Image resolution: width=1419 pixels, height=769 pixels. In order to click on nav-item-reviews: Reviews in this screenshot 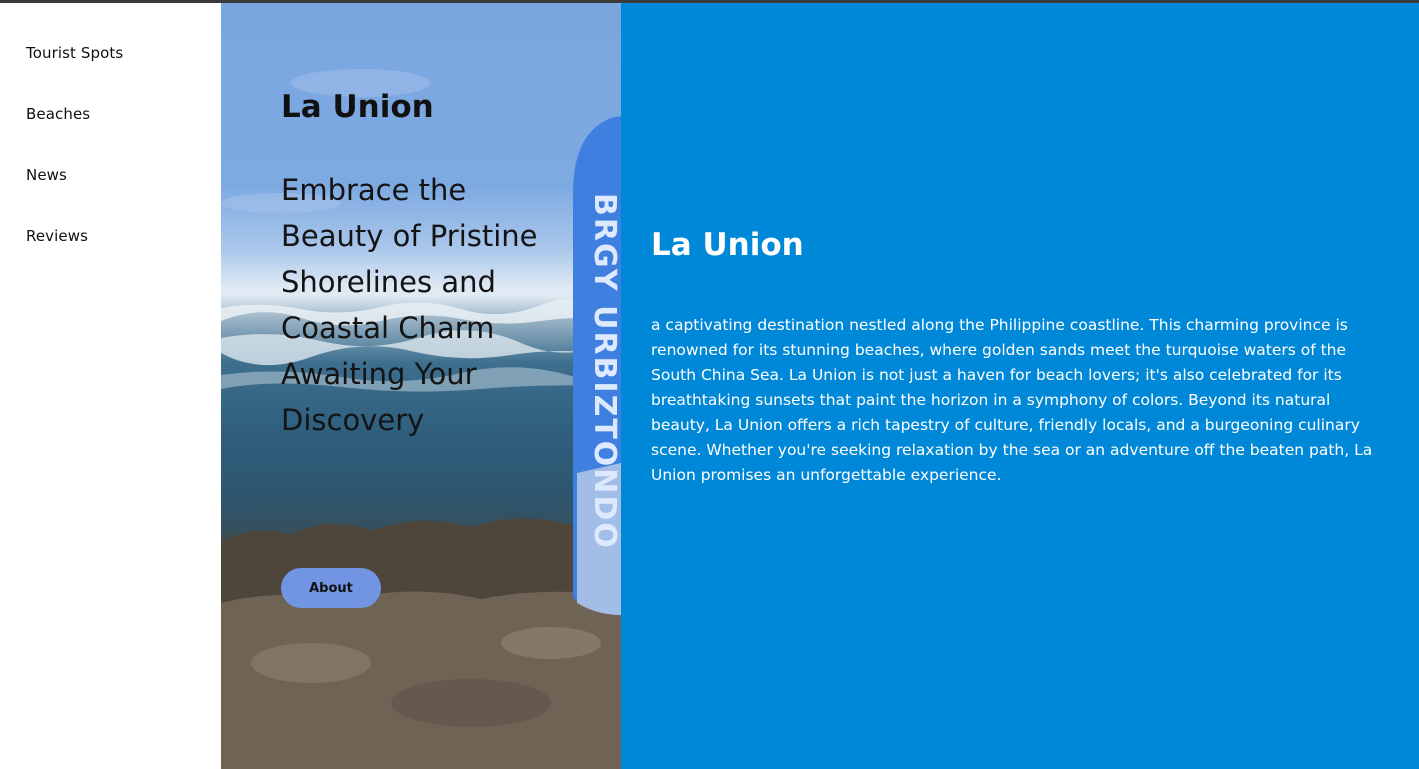, I will do `click(57, 236)`.